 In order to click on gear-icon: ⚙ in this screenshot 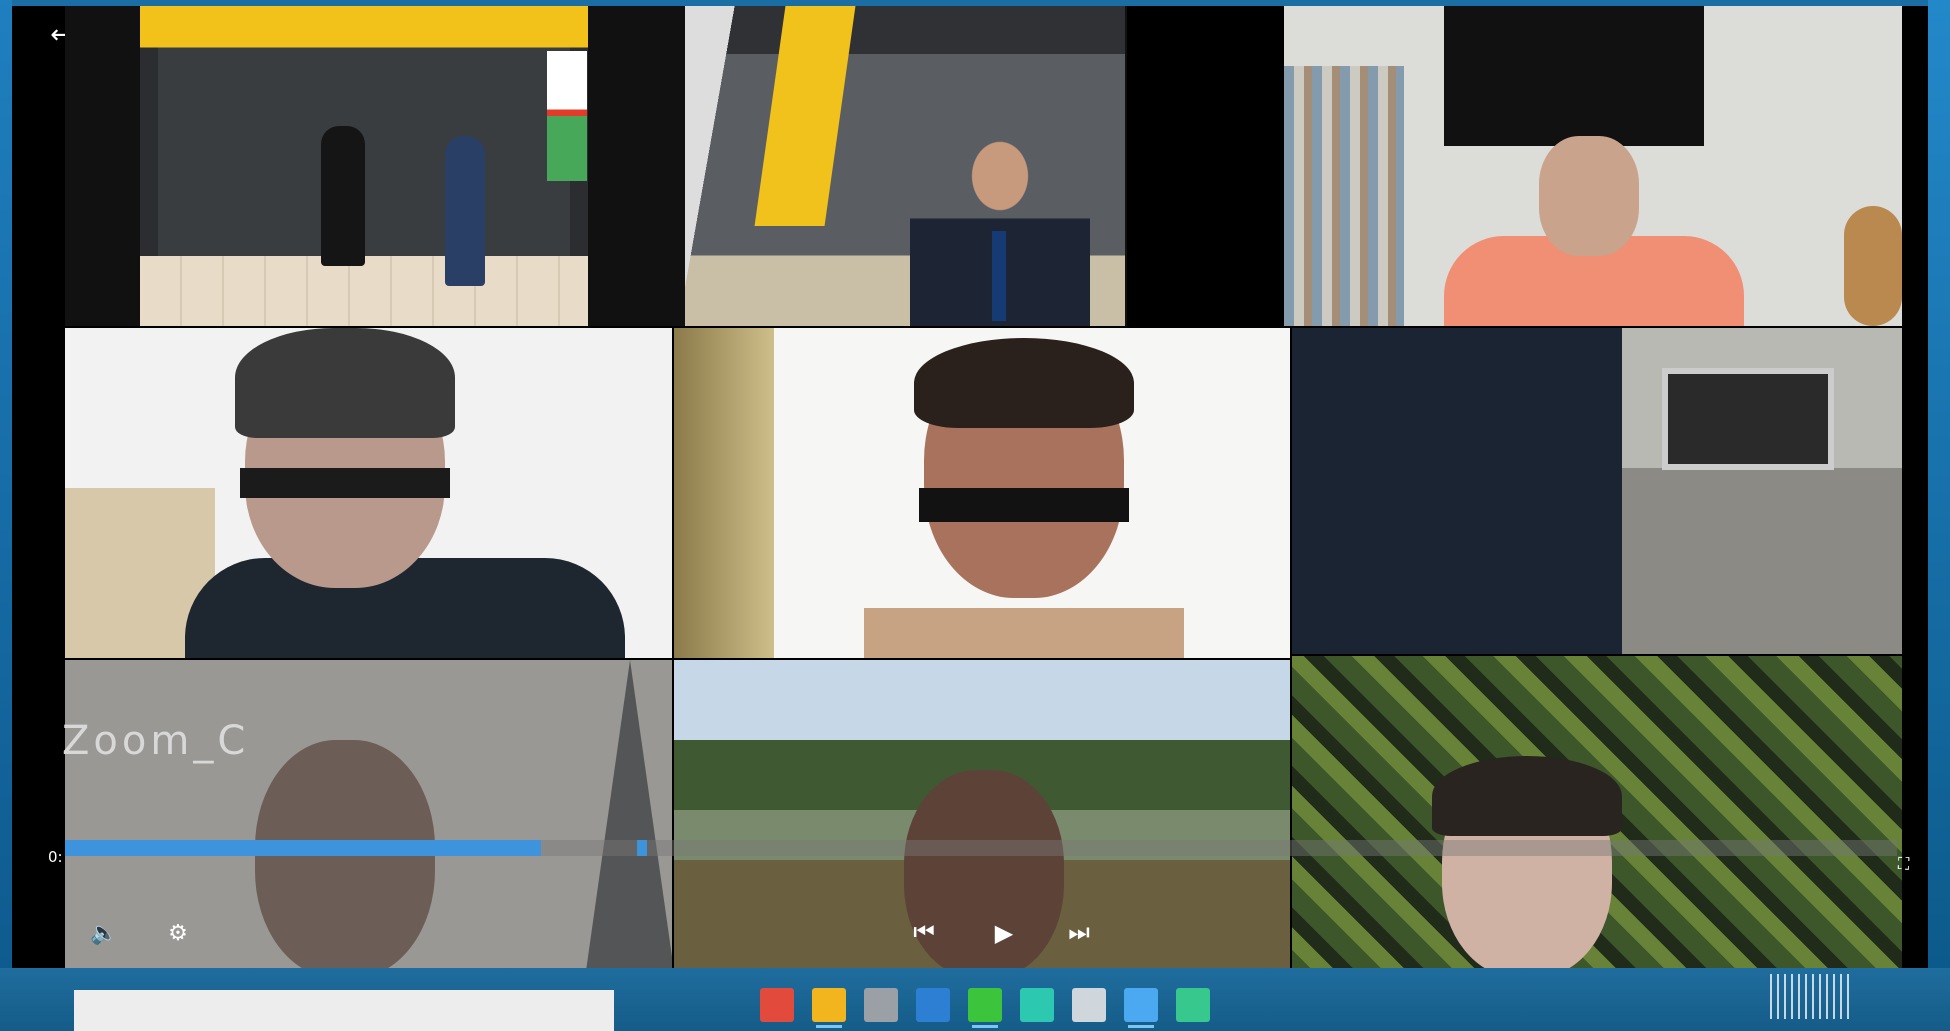, I will do `click(178, 933)`.